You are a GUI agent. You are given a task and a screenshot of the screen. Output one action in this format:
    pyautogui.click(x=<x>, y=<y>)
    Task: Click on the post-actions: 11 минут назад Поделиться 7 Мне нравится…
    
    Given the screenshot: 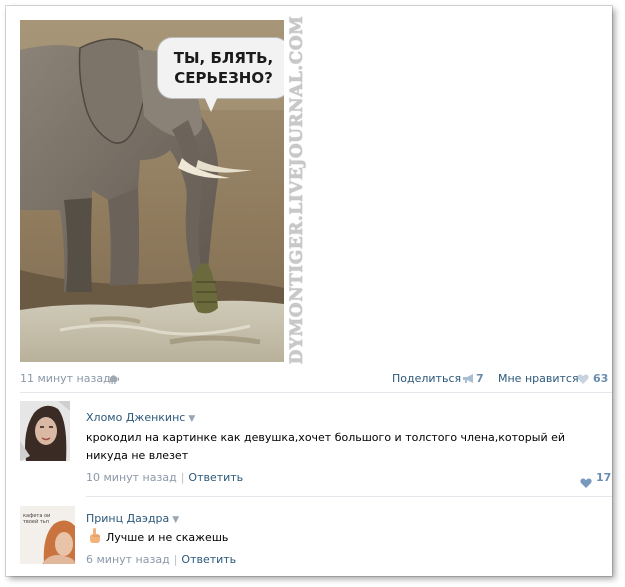 What is the action you would take?
    pyautogui.click(x=316, y=380)
    